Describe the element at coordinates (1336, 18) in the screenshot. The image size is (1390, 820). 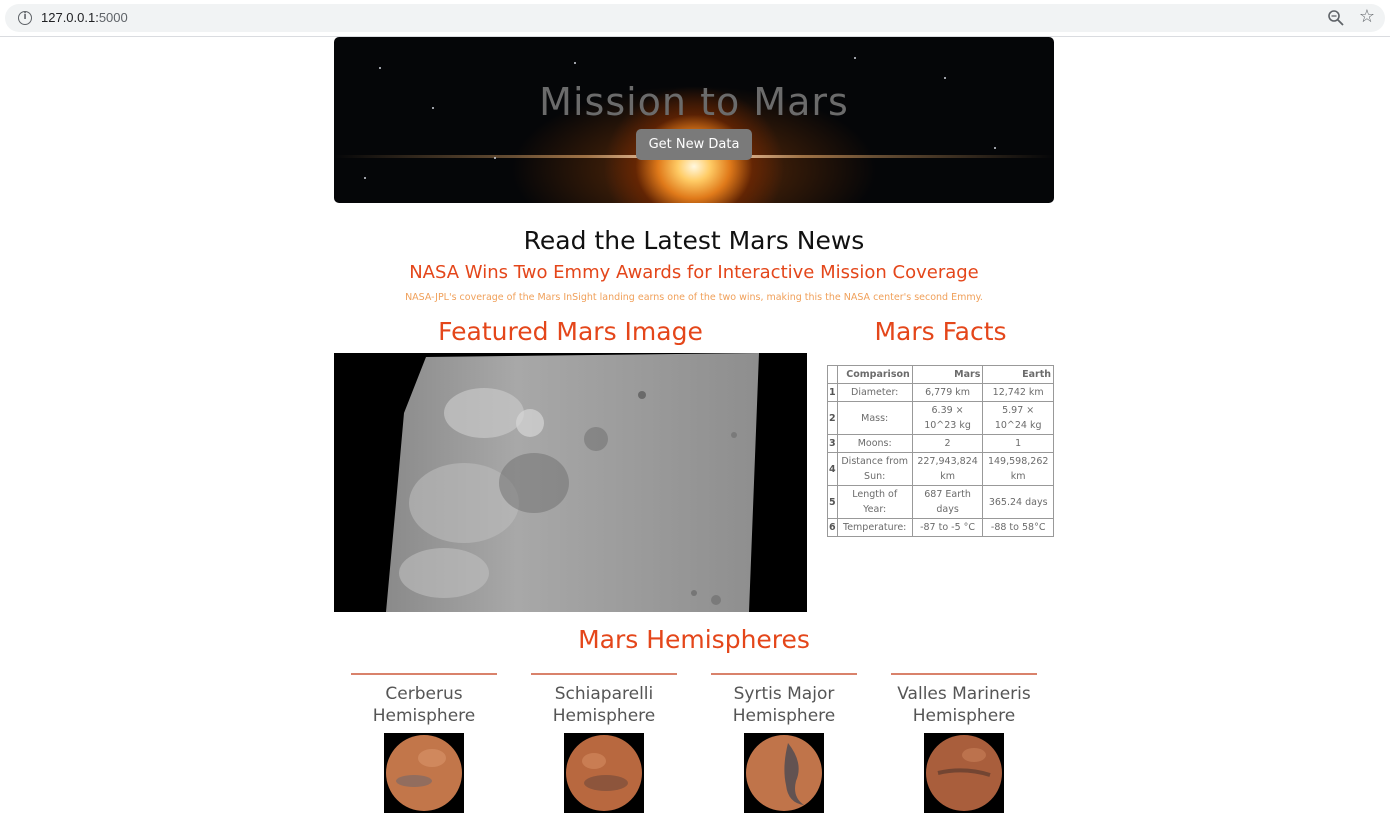
I see `zoom-icon` at that location.